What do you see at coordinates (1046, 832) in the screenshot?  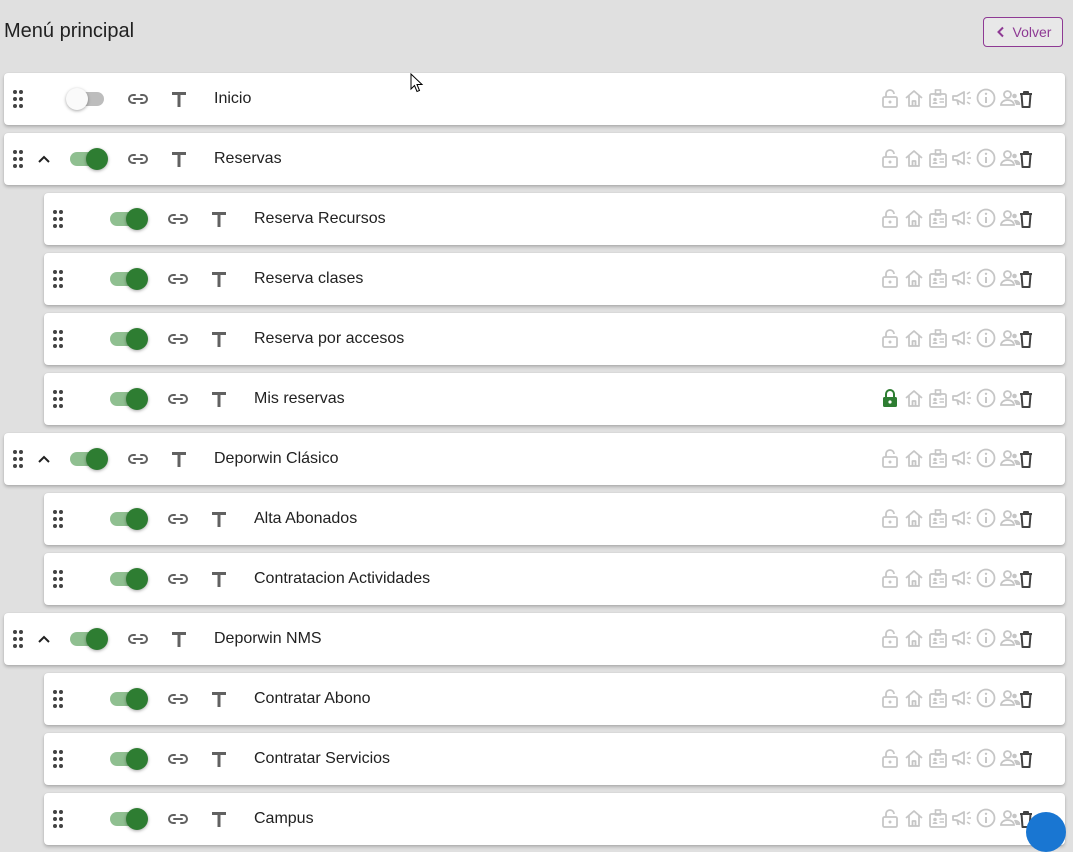 I see `add-fab-button` at bounding box center [1046, 832].